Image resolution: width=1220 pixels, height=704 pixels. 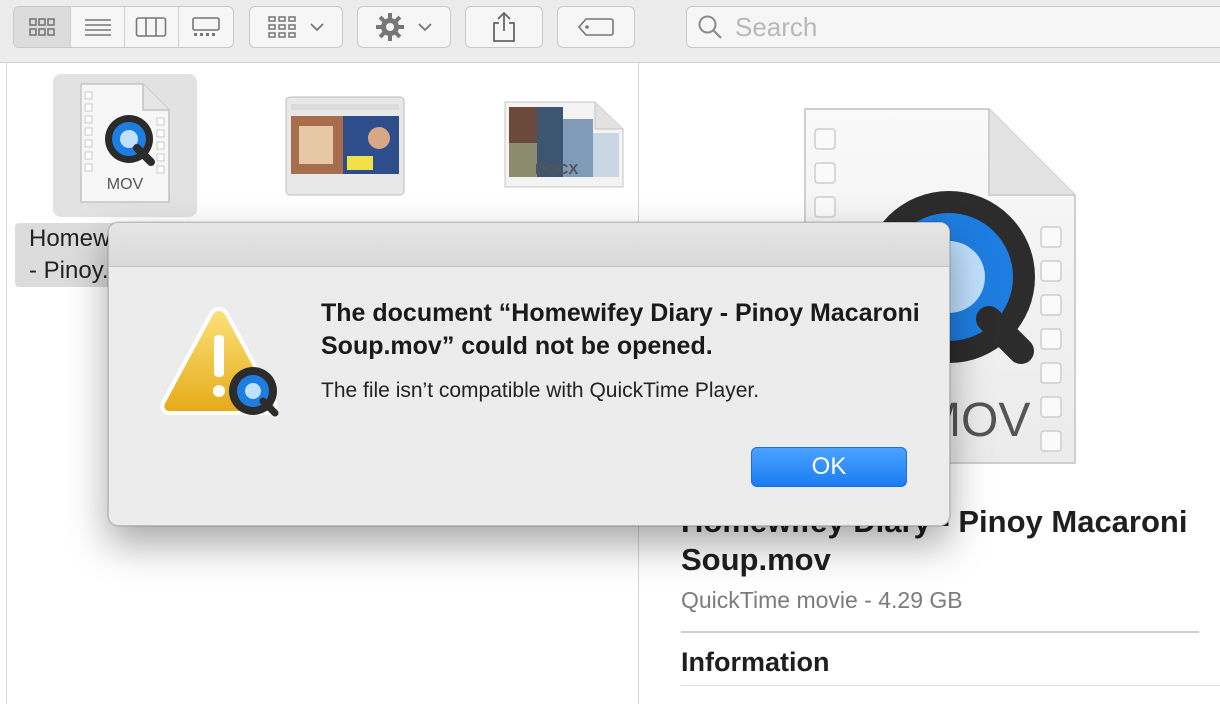 What do you see at coordinates (67, 255) in the screenshot?
I see `file-name-label: Homew - Pinoy.` at bounding box center [67, 255].